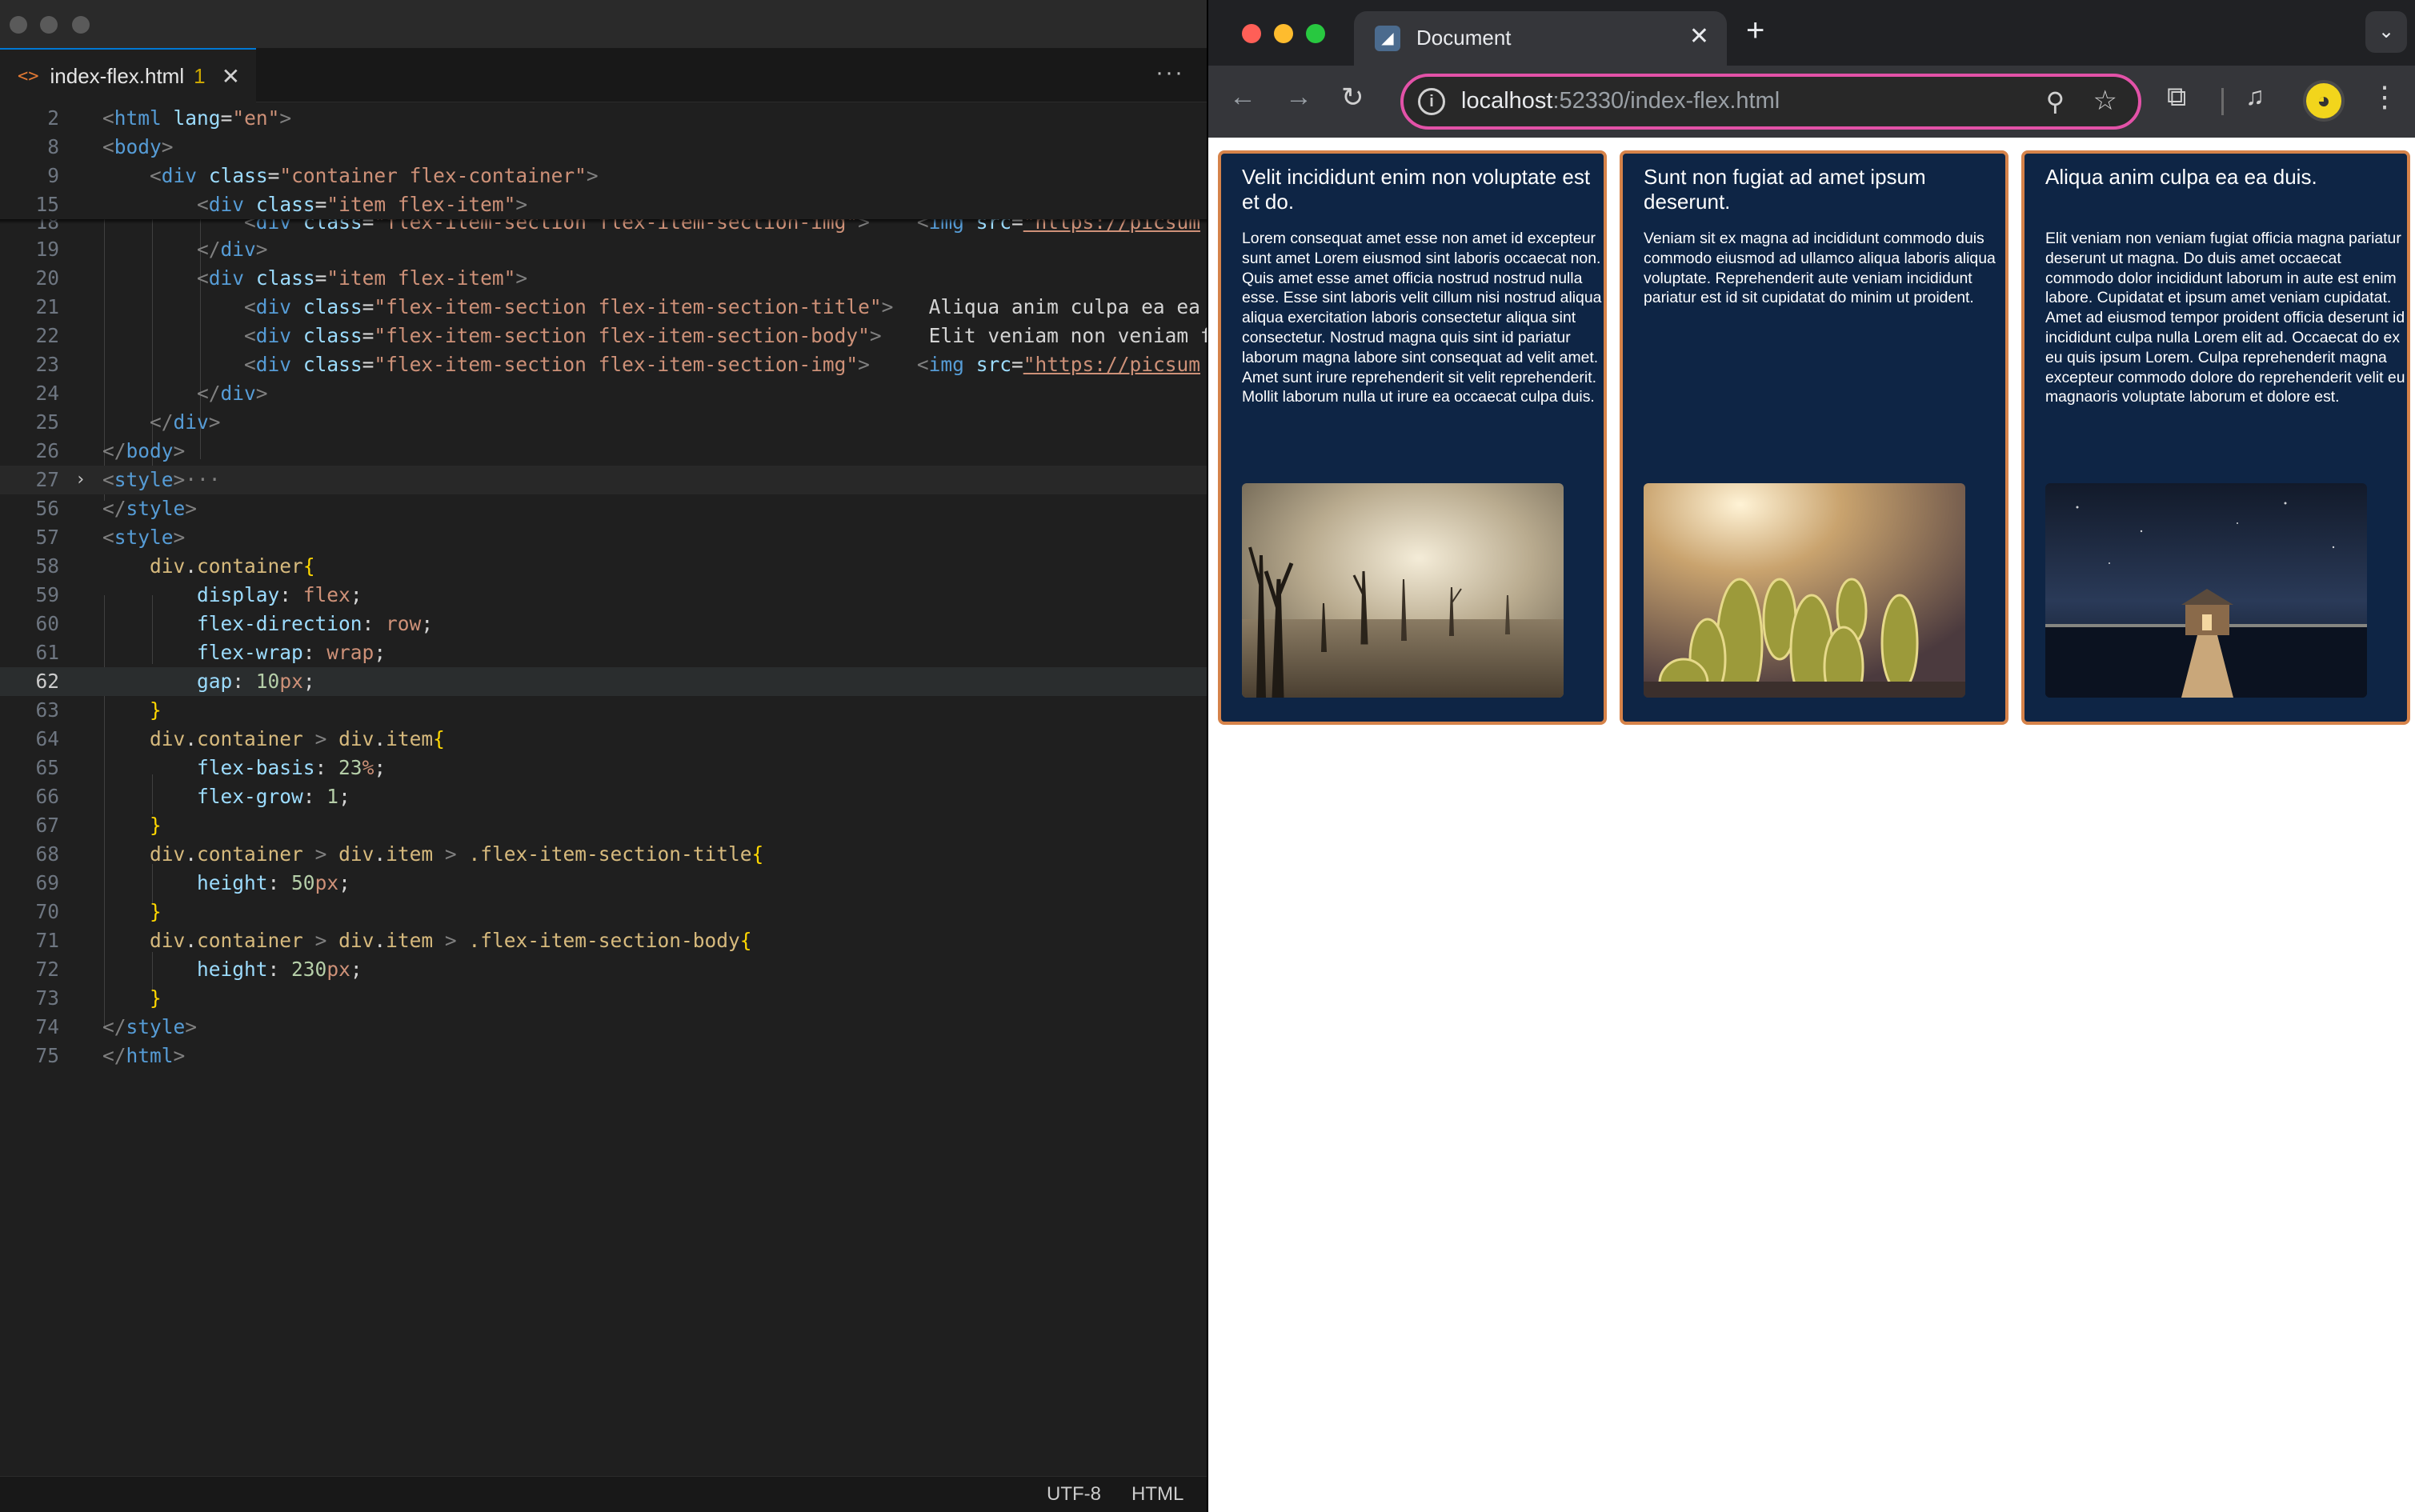  Describe the element at coordinates (1804, 590) in the screenshot. I see `card-image-cactus-sunlight` at that location.